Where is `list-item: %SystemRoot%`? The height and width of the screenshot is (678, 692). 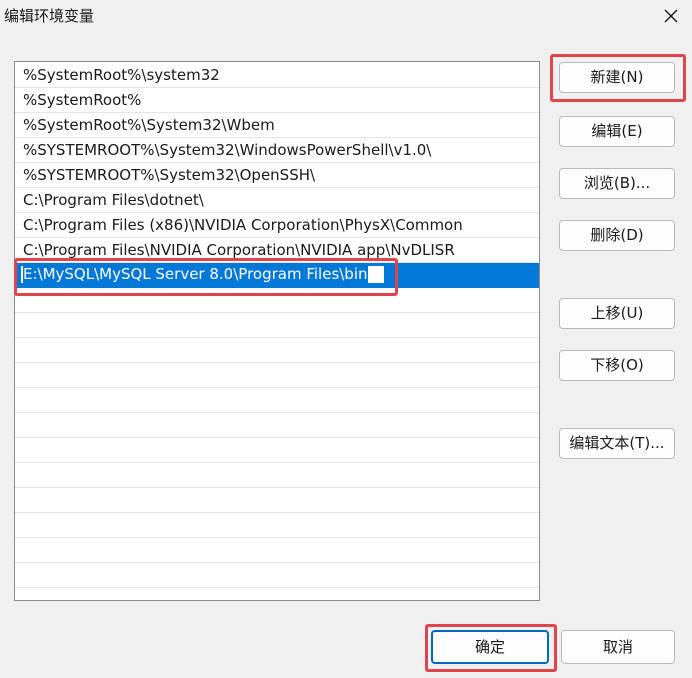
list-item: %SystemRoot% is located at coordinates (277, 100).